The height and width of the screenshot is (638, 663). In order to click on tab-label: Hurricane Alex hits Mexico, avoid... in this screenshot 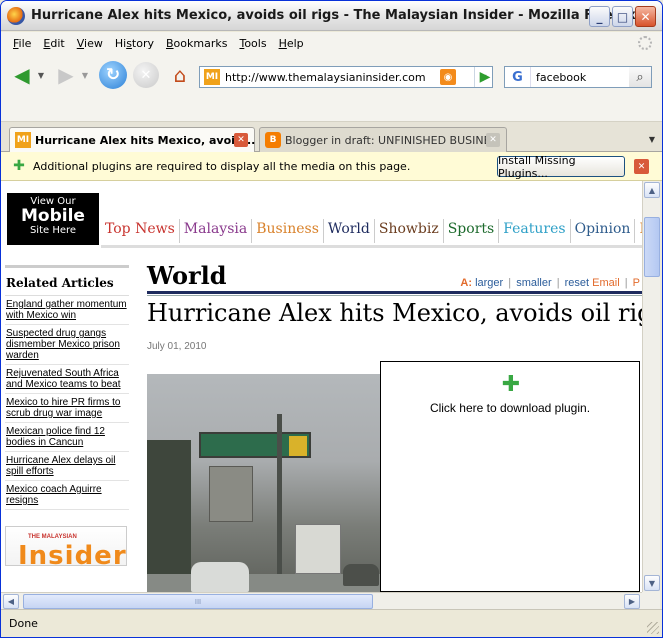, I will do `click(145, 140)`.